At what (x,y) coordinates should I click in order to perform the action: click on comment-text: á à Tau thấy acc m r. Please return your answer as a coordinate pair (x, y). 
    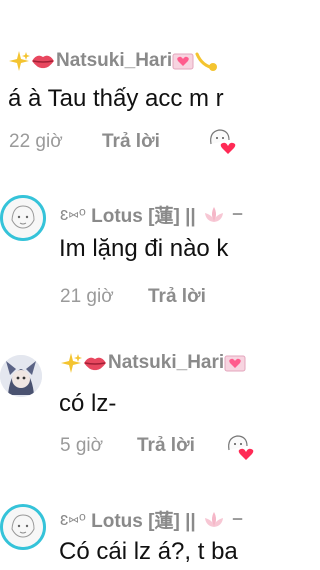
    Looking at the image, I should click on (116, 98).